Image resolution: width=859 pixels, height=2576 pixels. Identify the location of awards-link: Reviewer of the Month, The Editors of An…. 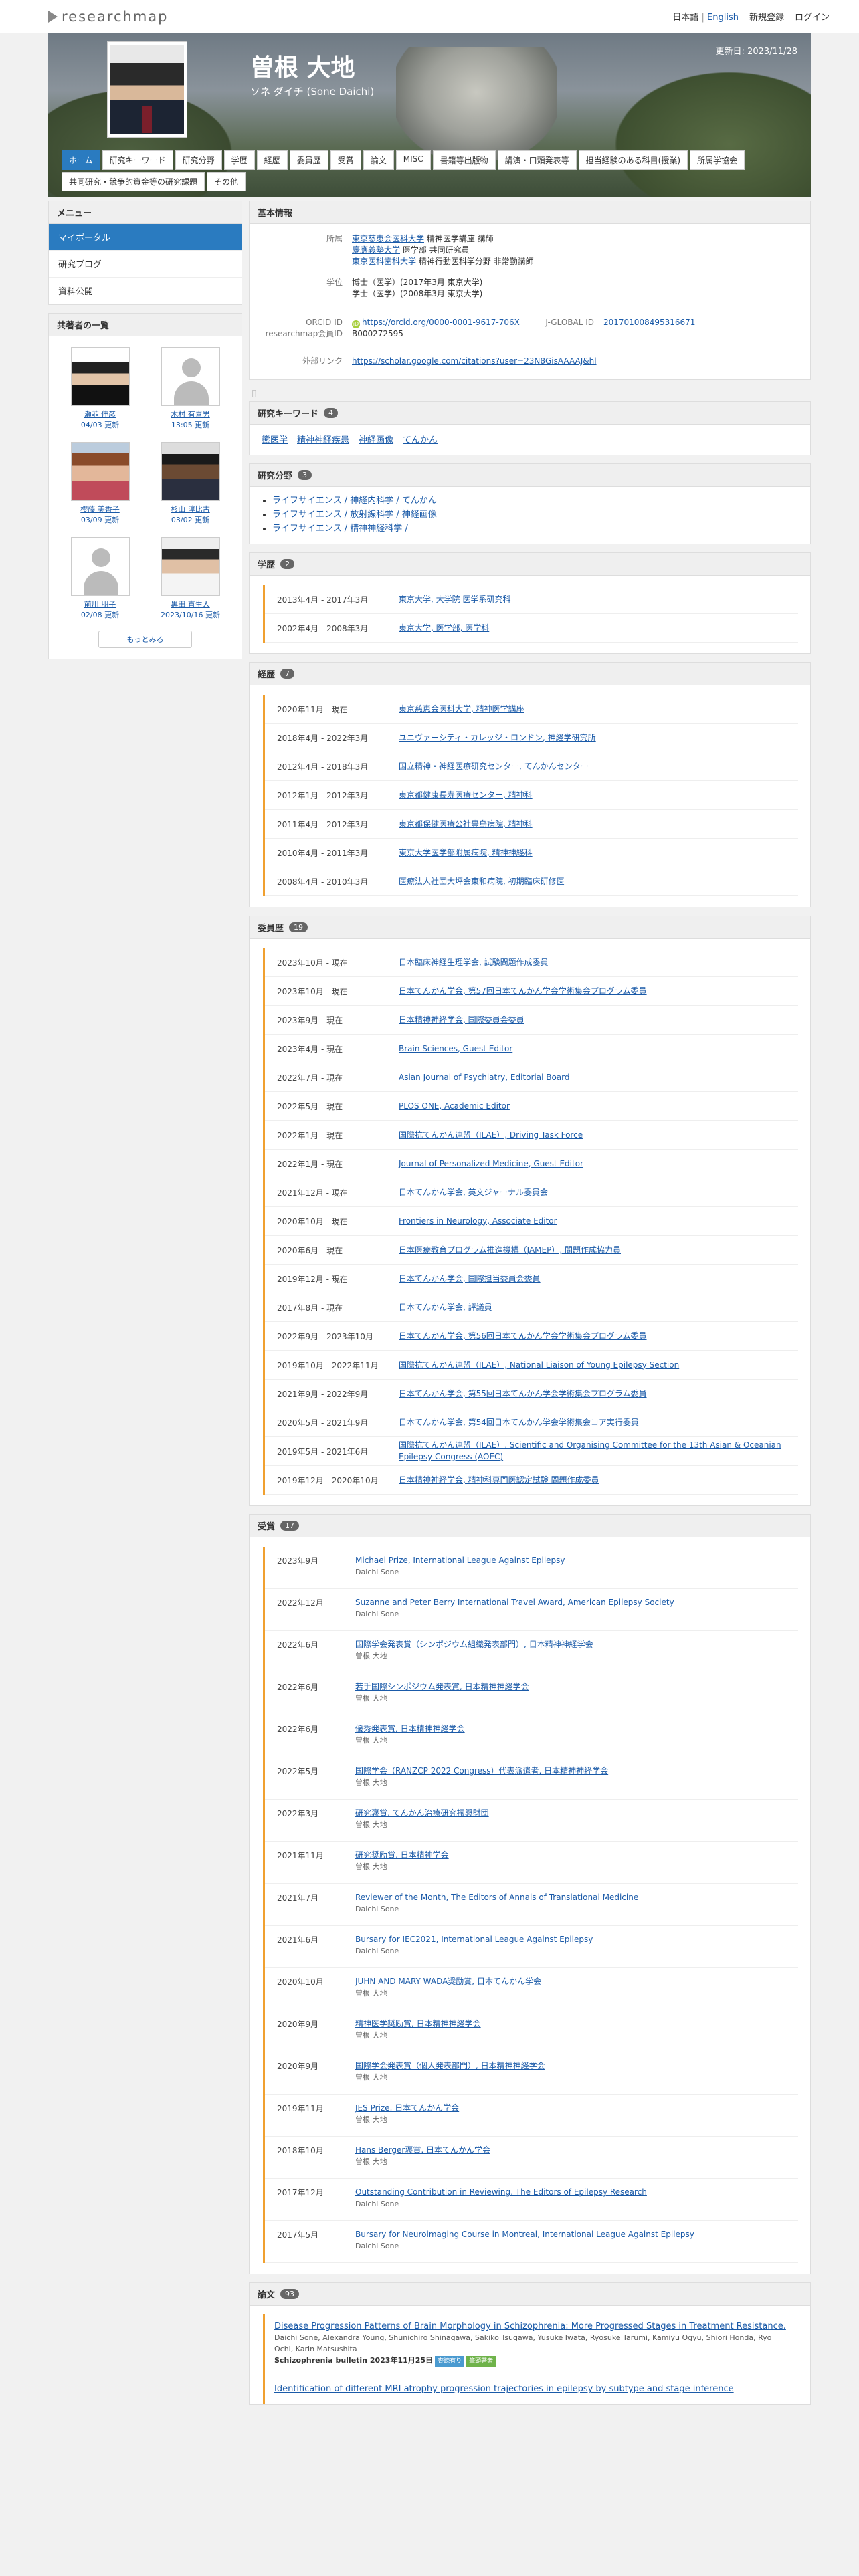
(573, 1897).